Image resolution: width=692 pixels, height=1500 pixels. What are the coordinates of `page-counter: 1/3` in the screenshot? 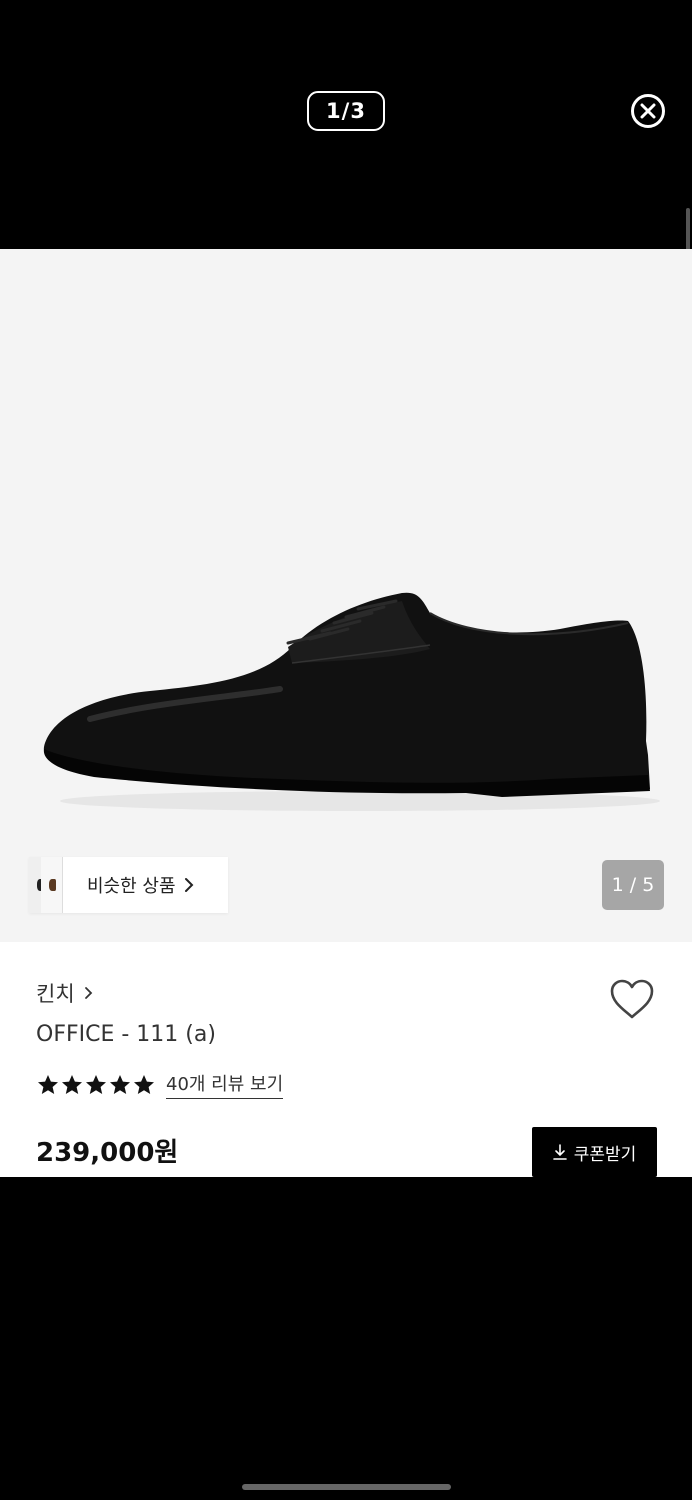 It's located at (346, 111).